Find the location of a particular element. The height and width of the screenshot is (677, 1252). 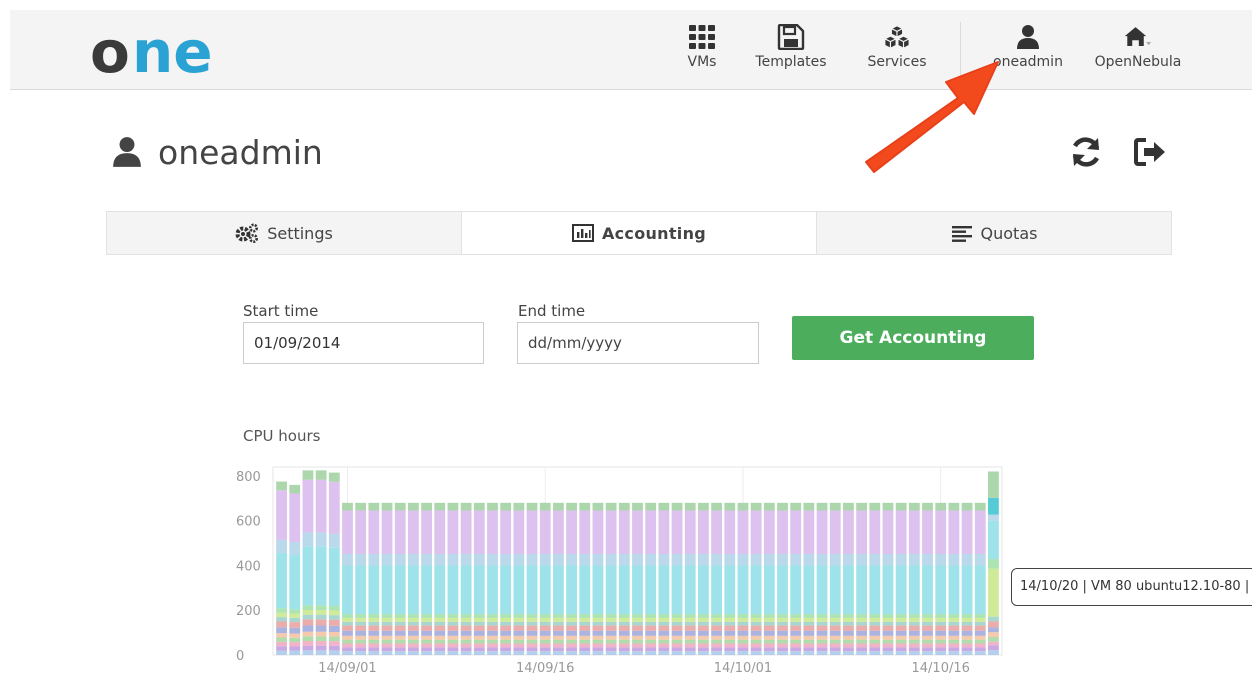

y-tick-label-3: 600 is located at coordinates (248, 522).